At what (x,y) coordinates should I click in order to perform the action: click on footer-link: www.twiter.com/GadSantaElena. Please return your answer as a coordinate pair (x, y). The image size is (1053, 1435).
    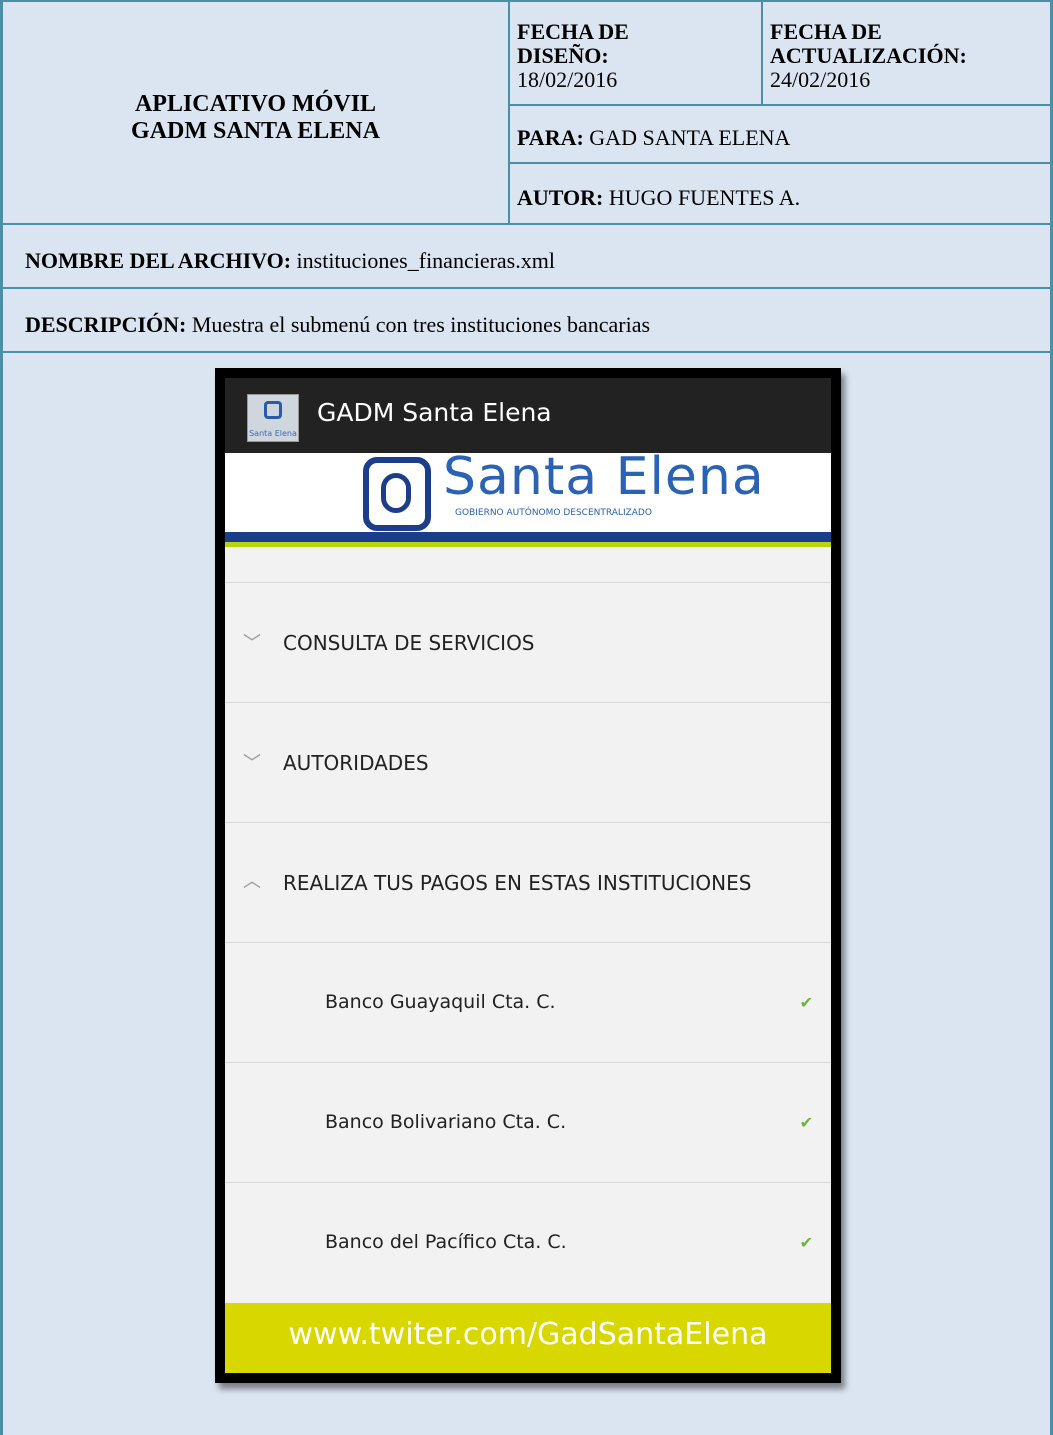
    Looking at the image, I should click on (528, 1334).